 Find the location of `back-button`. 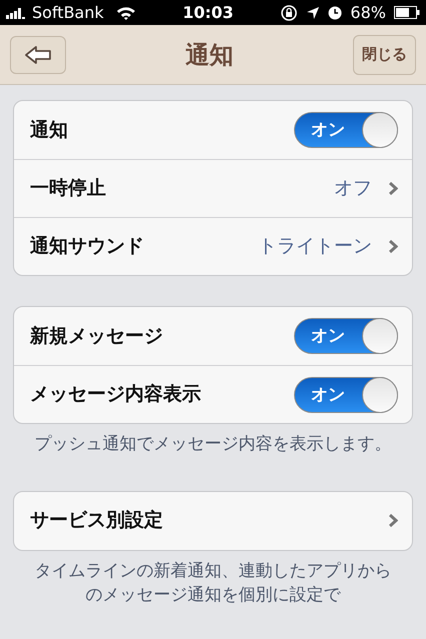

back-button is located at coordinates (38, 55).